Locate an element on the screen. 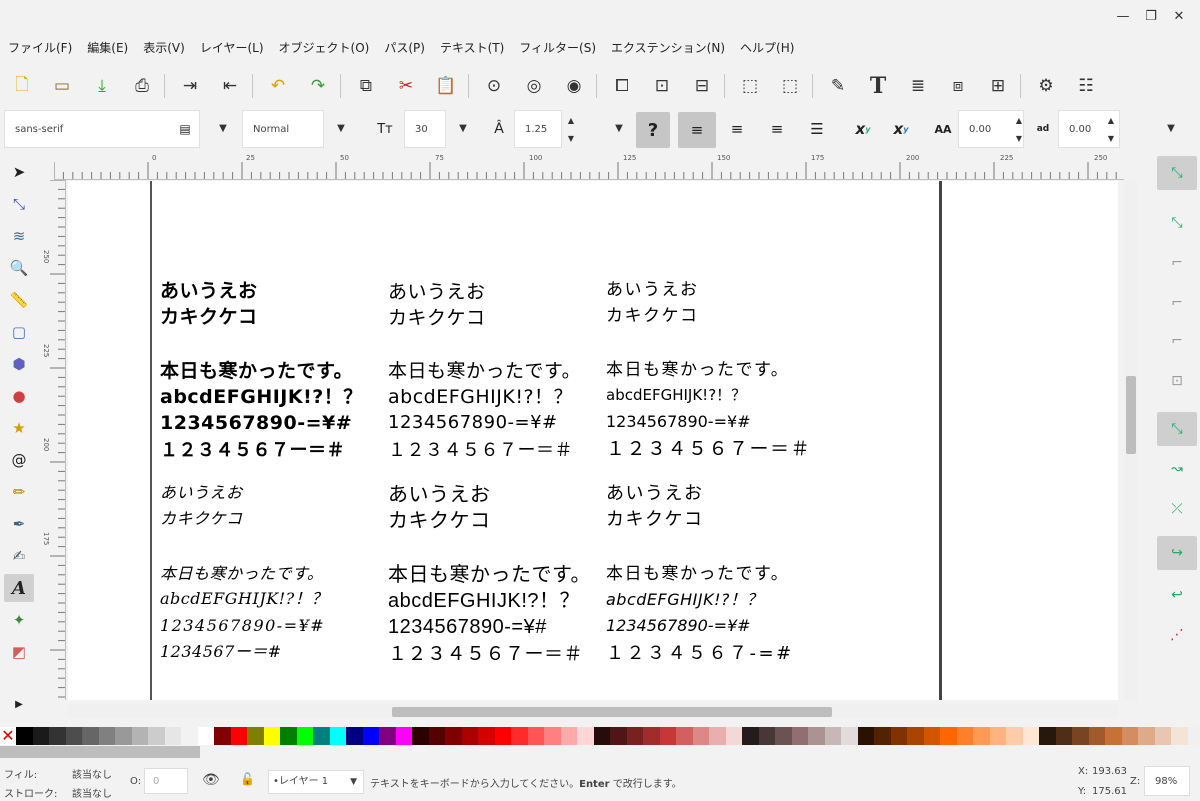  redo-icon: ↷ is located at coordinates (318, 86).